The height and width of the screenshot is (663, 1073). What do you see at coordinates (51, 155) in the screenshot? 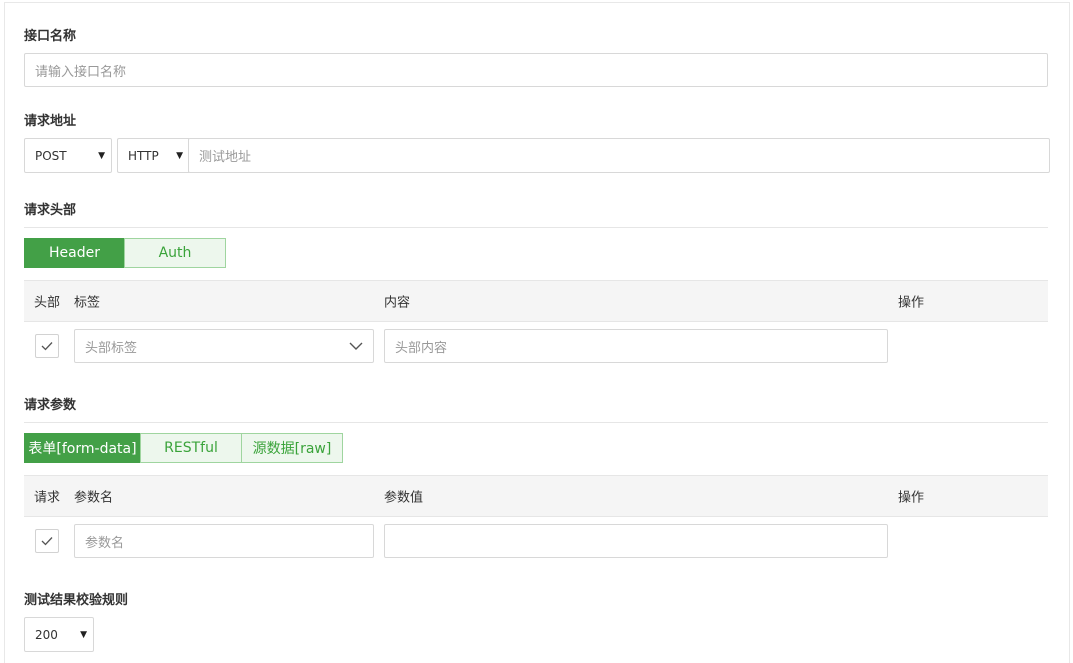
I see `method-value: POST` at bounding box center [51, 155].